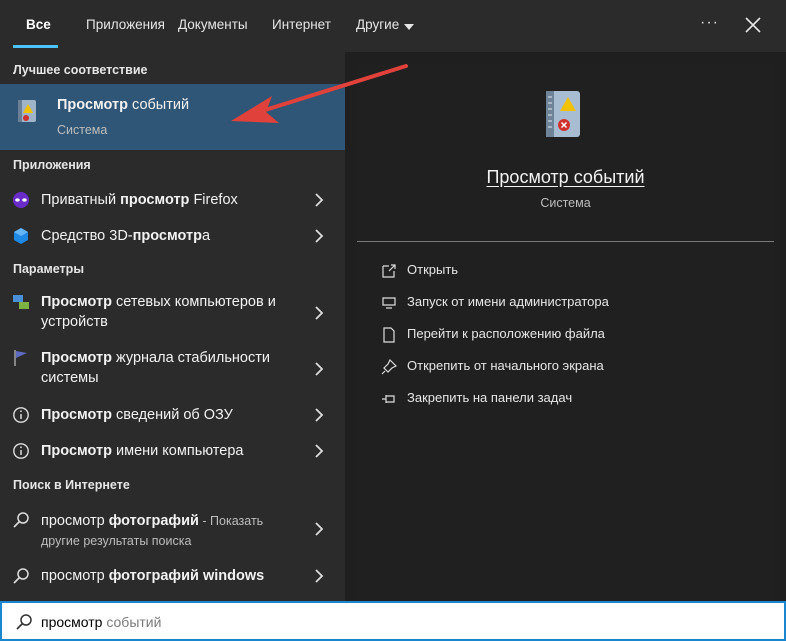 This screenshot has height=641, width=786. I want to click on list-item-web-photos-windows: просмотр фотографий windows, so click(172, 576).